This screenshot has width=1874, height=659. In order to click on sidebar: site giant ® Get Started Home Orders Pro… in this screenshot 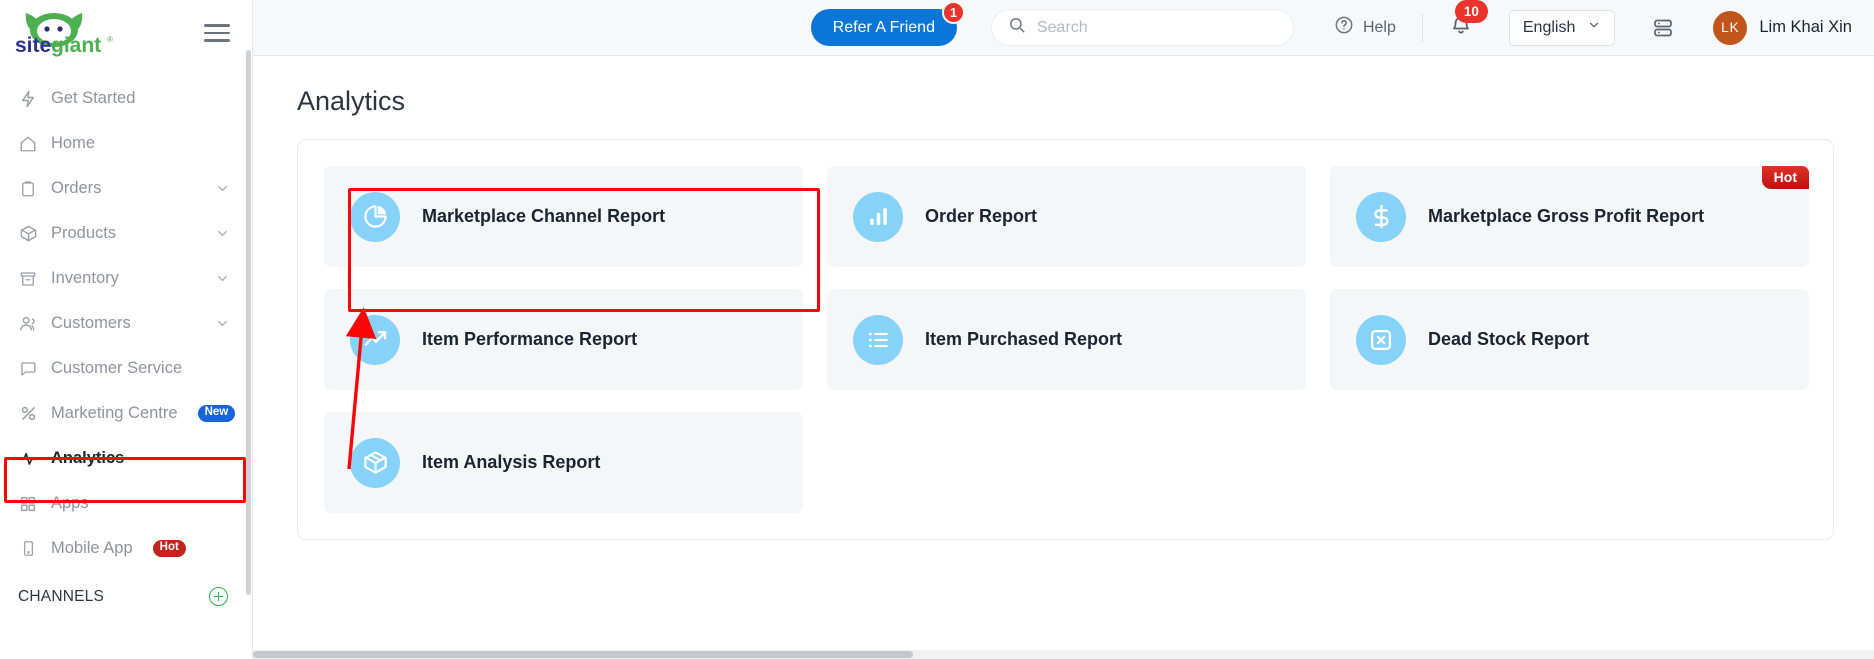, I will do `click(126, 329)`.